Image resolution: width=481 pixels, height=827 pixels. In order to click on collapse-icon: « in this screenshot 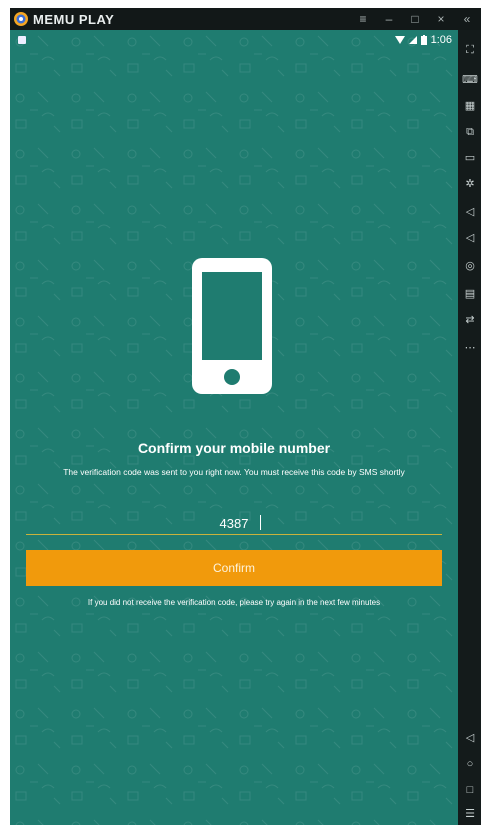, I will do `click(467, 19)`.